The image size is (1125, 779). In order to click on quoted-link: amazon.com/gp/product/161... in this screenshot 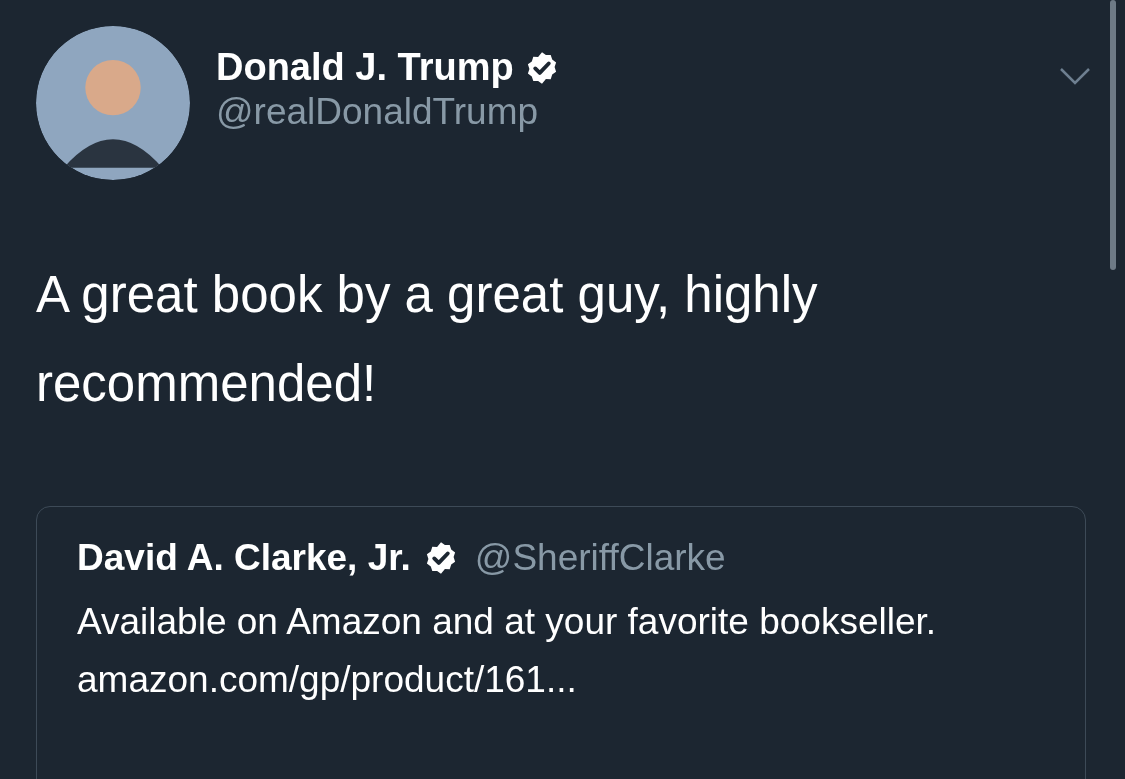, I will do `click(327, 680)`.